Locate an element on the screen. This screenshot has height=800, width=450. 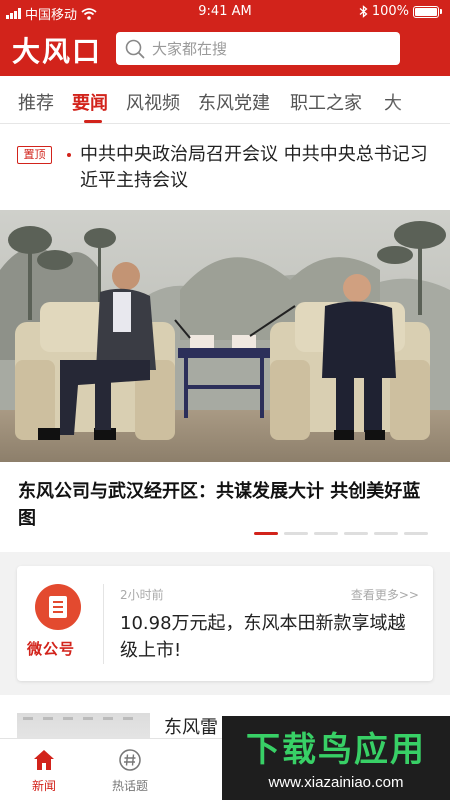
battery-icon is located at coordinates (426, 11).